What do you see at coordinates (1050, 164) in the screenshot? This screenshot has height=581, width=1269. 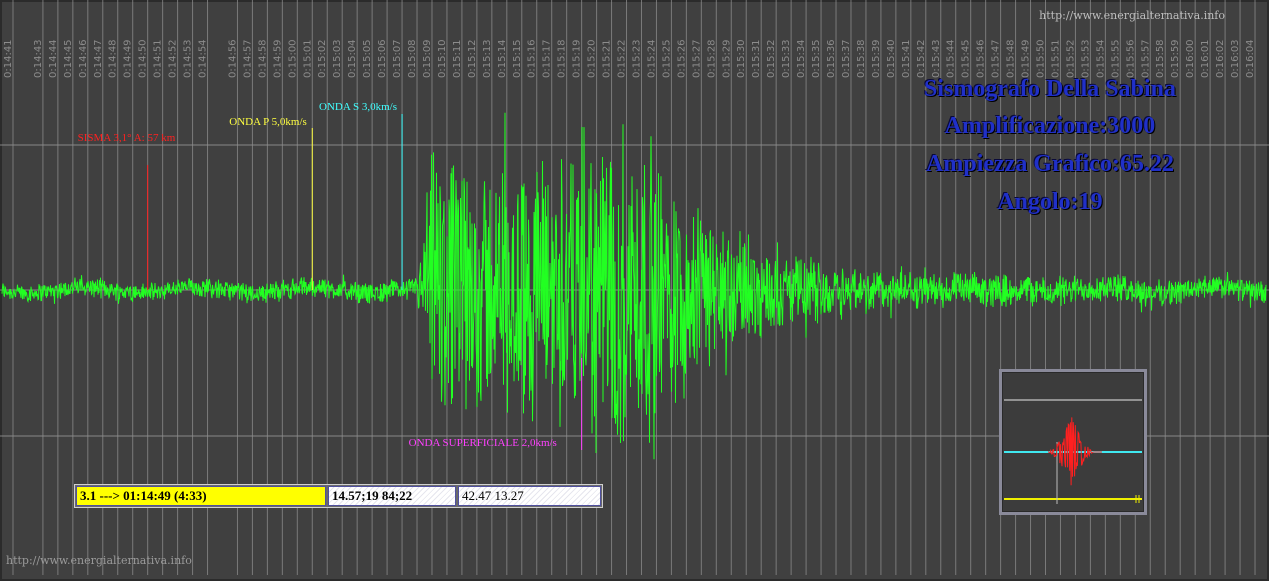 I see `graph-amplitude-label: Ampiezza Grafico:65.22` at bounding box center [1050, 164].